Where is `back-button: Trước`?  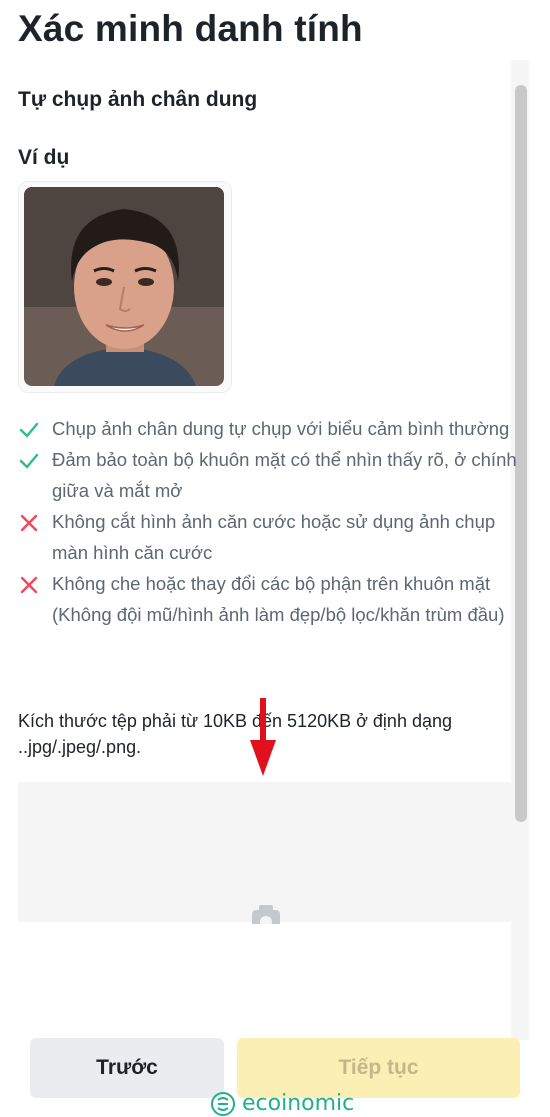 back-button: Trước is located at coordinates (127, 1068).